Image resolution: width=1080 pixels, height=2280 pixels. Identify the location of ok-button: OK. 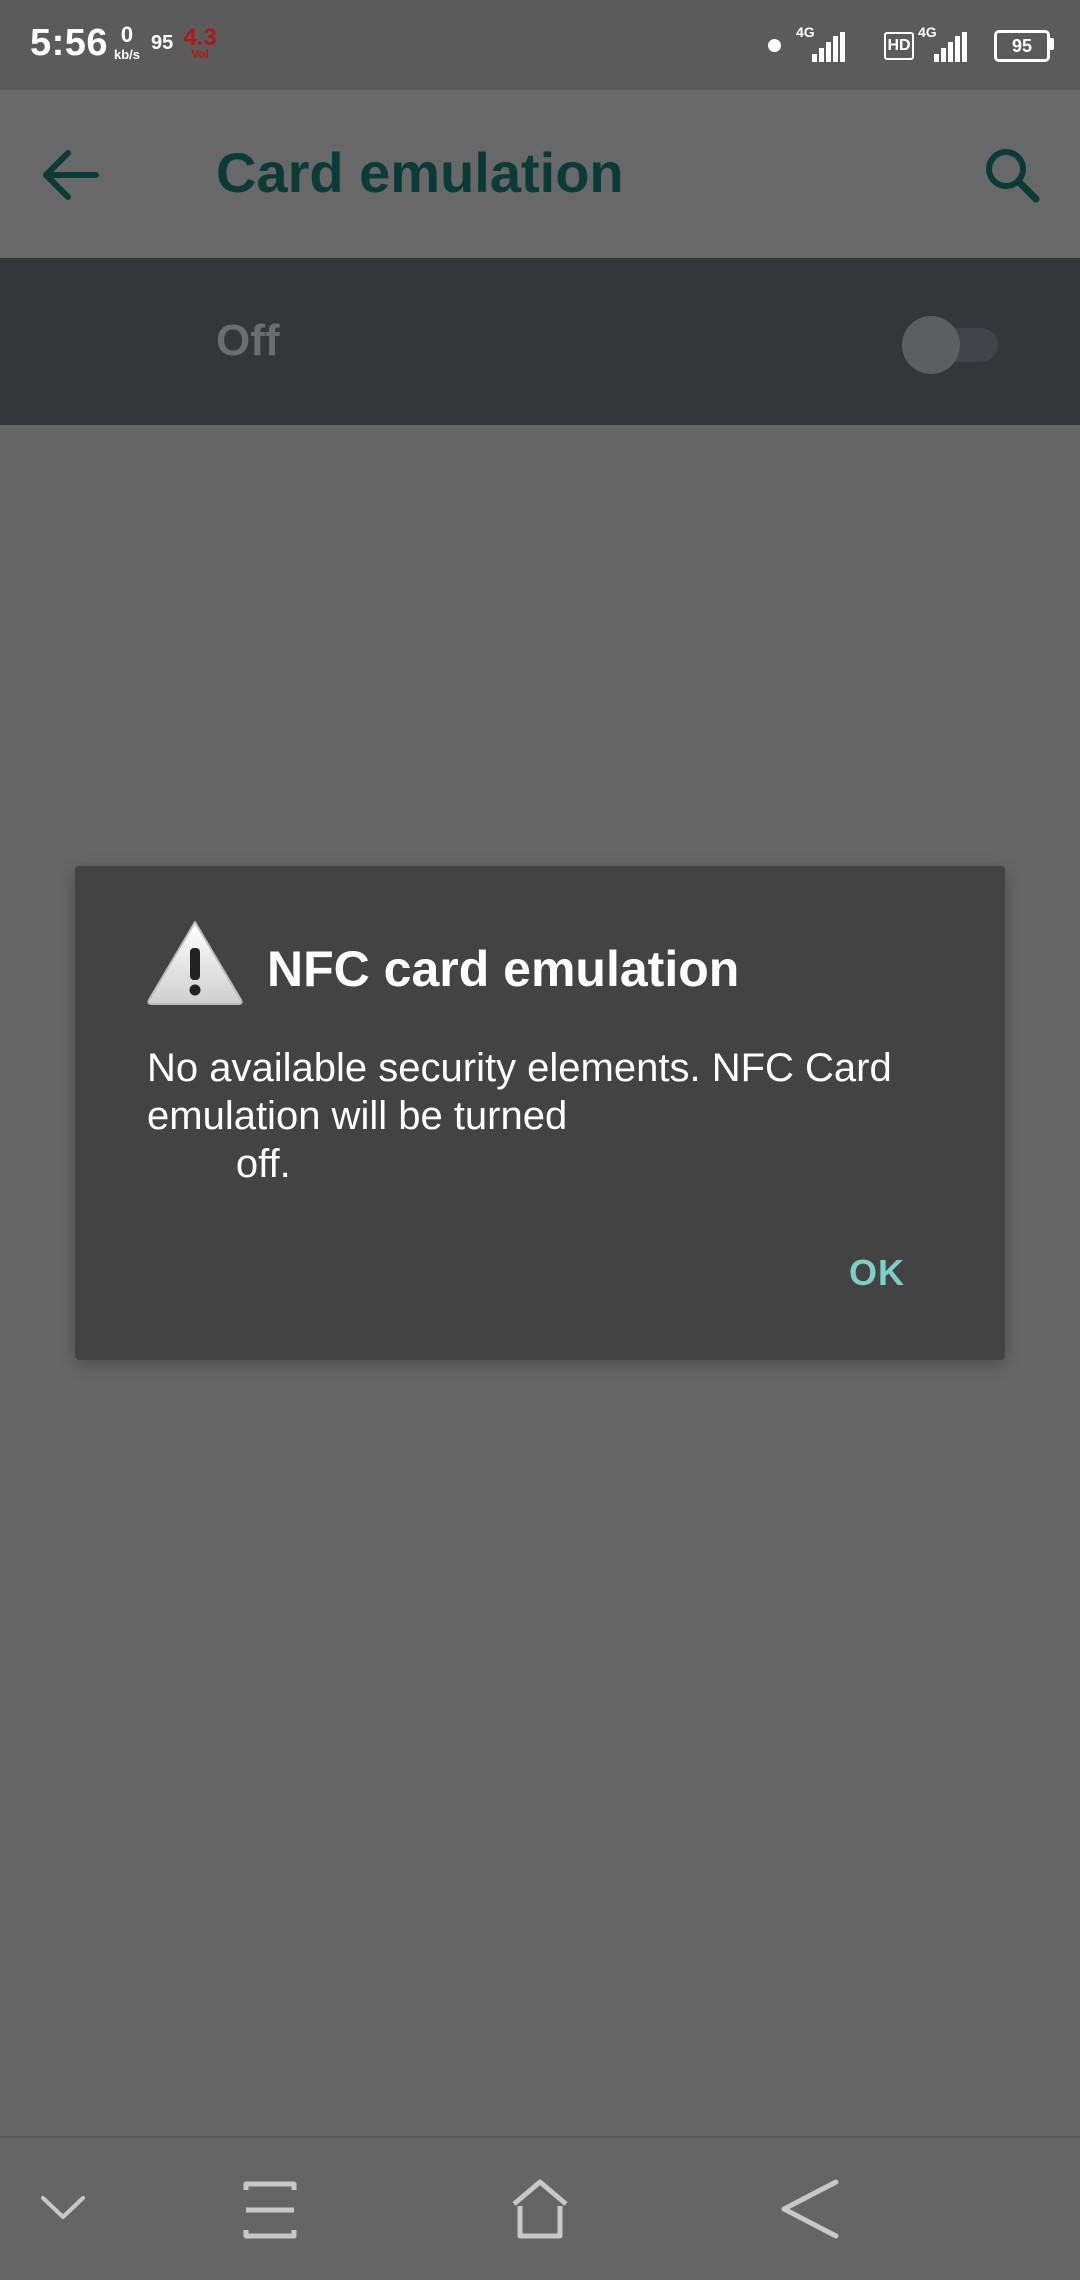
(877, 1273).